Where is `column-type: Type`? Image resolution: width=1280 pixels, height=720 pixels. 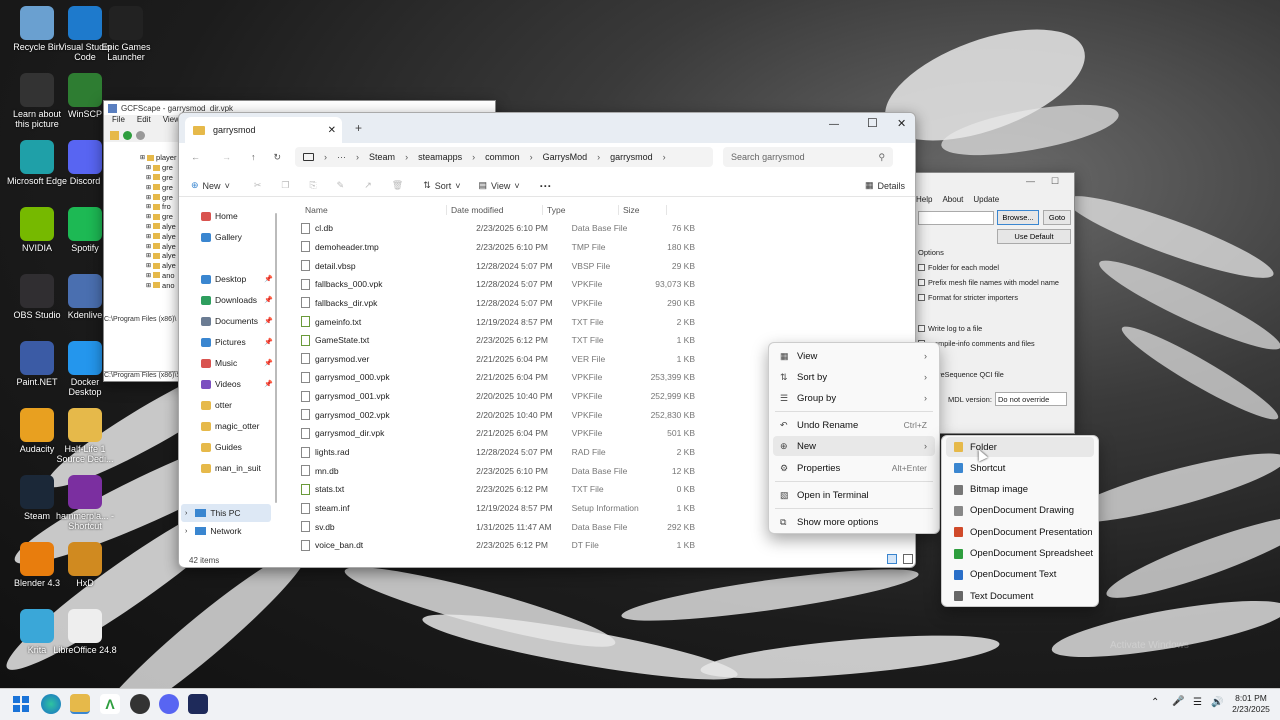 column-type: Type is located at coordinates (581, 210).